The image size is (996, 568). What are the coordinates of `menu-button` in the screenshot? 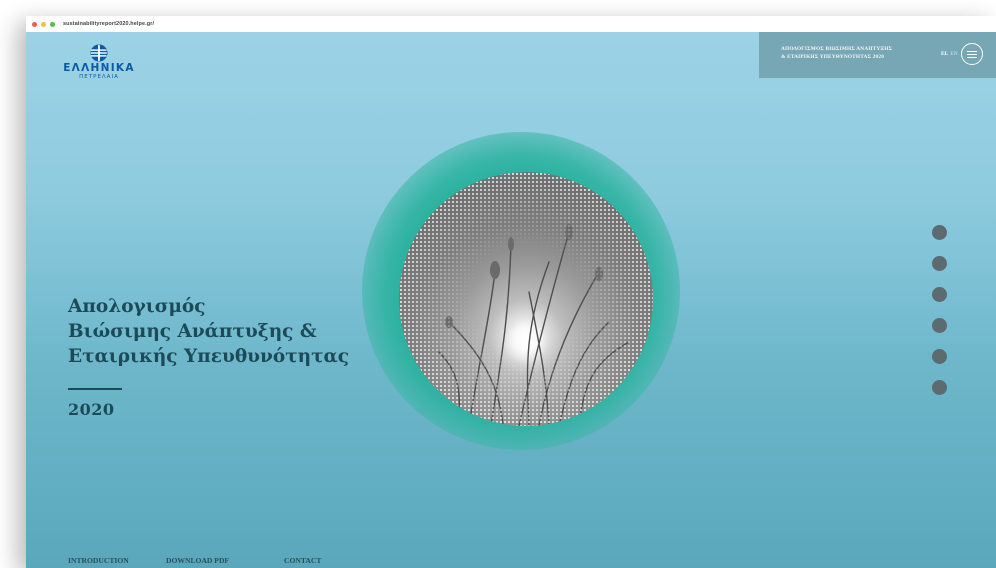 It's located at (972, 54).